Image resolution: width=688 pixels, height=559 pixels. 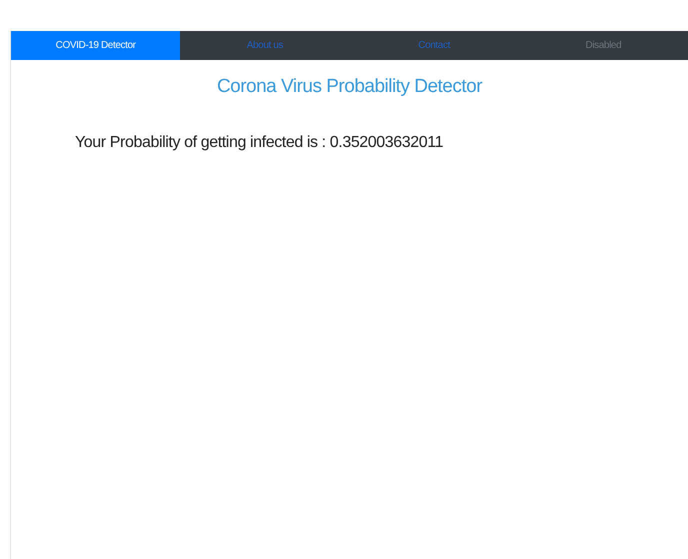 What do you see at coordinates (350, 87) in the screenshot?
I see `page-title: Corona Virus Probability Detector` at bounding box center [350, 87].